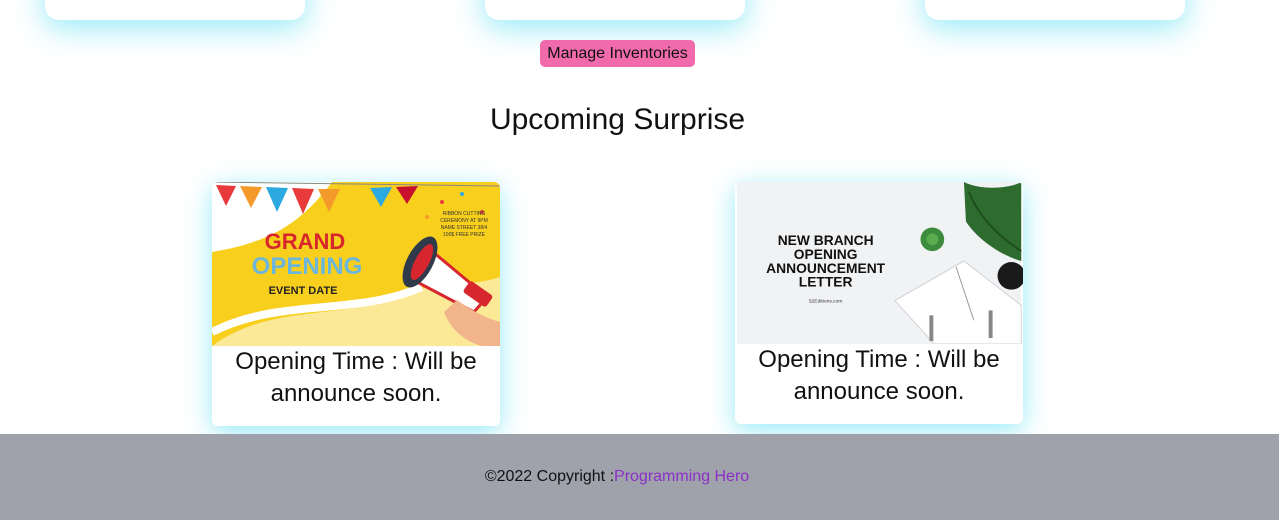 This screenshot has width=1279, height=520. I want to click on svg-text: 100$ FREE PRIZE, so click(464, 235).